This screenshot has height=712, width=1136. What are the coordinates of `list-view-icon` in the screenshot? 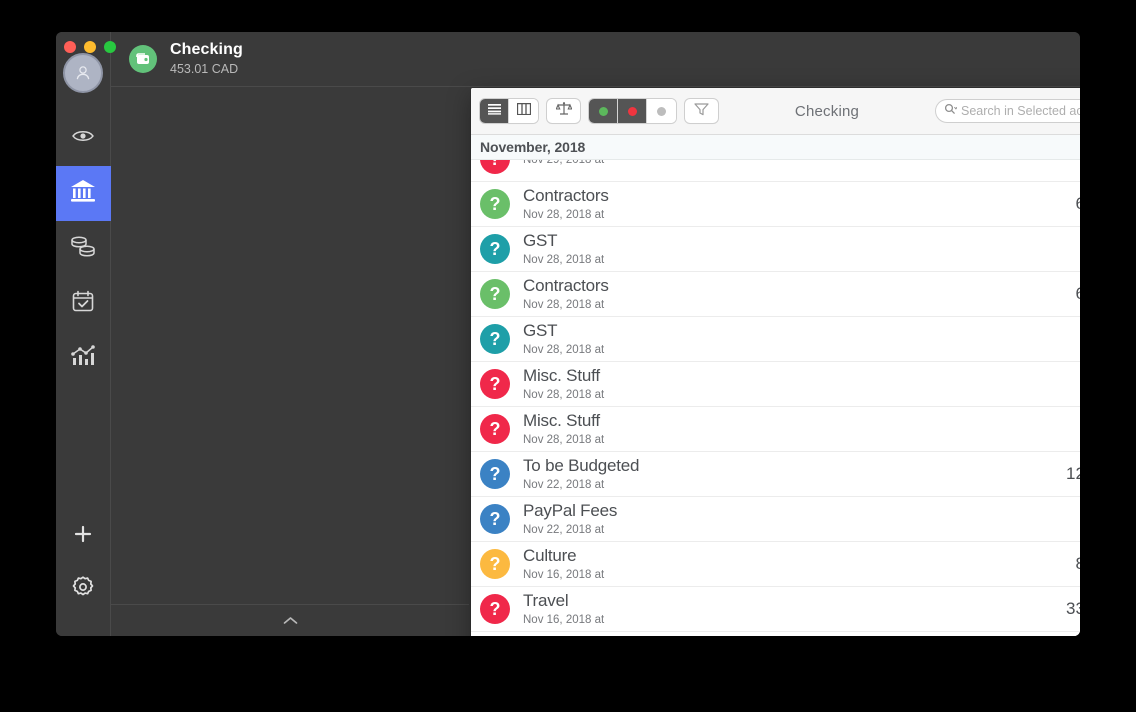 It's located at (494, 111).